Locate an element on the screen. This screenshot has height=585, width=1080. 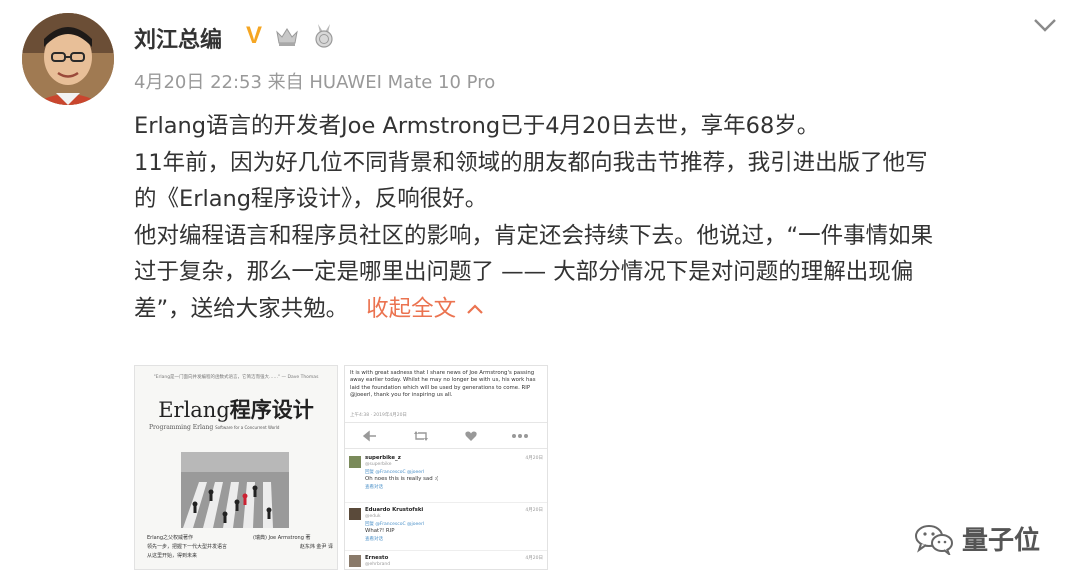
avatar is located at coordinates (68, 59).